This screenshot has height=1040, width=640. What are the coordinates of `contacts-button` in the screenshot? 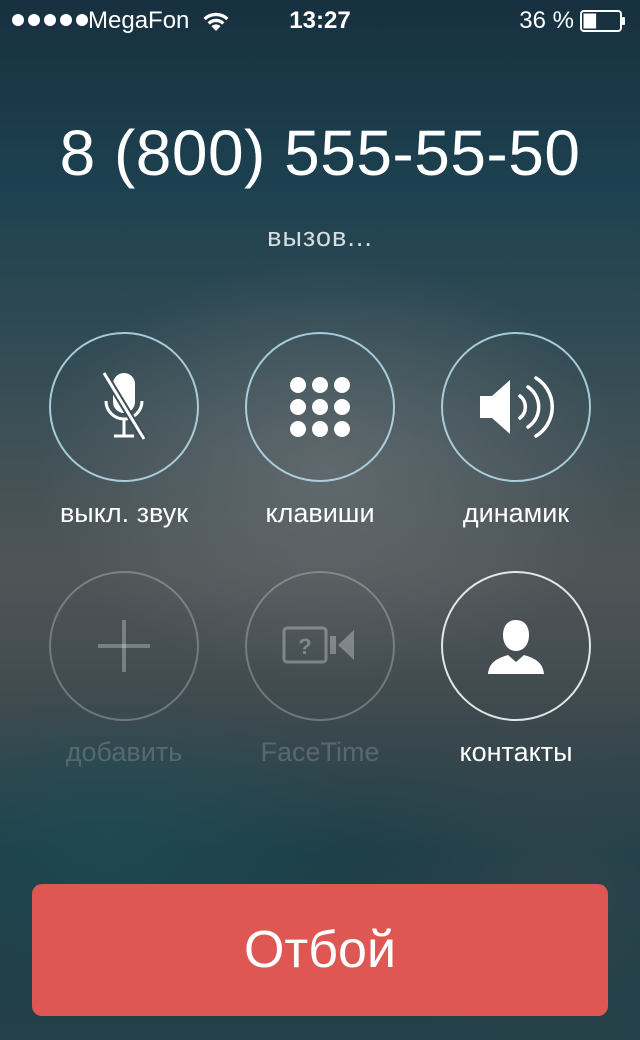 It's located at (516, 646).